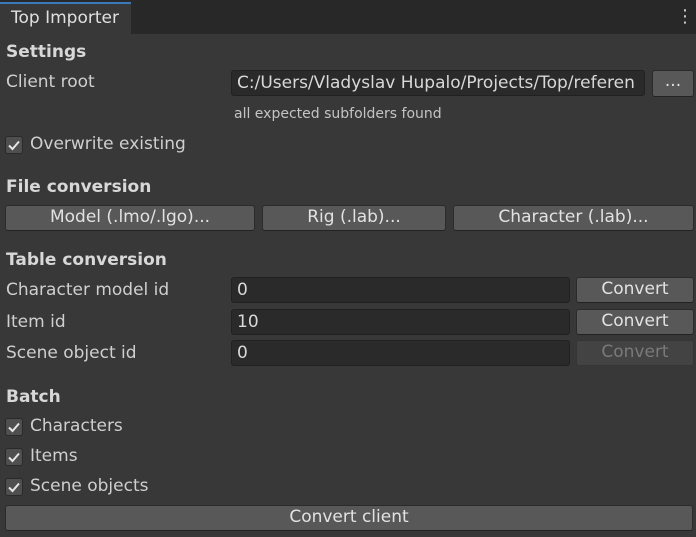 Image resolution: width=696 pixels, height=537 pixels. Describe the element at coordinates (79, 187) in the screenshot. I see `file-conversion-section-title: File conversion` at that location.